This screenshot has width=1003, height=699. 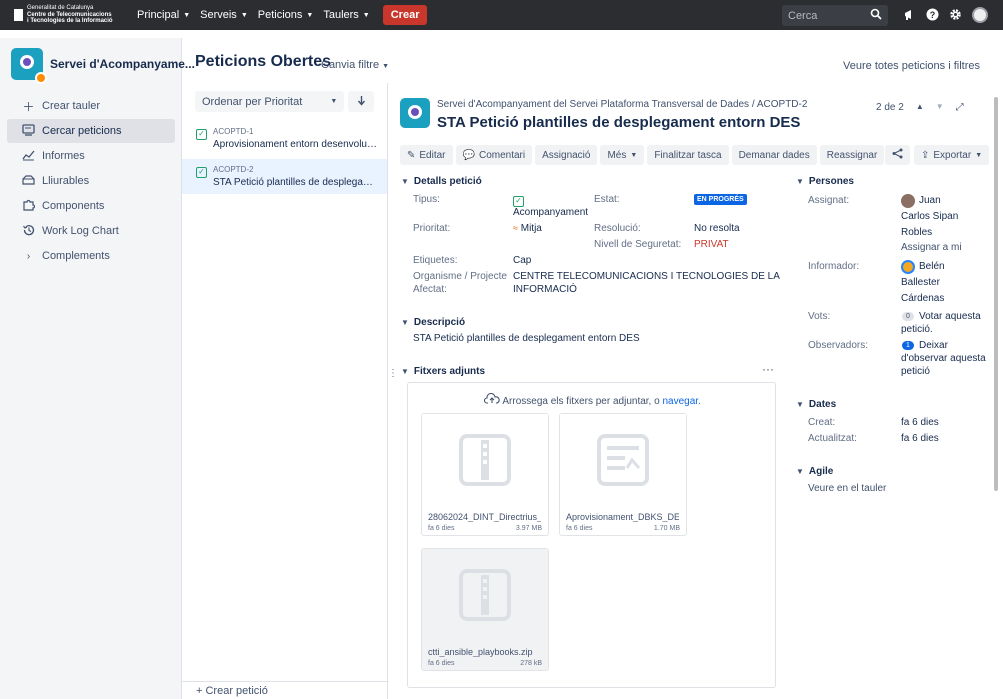 I want to click on pager: 2 de 2 ▲ ▼ ⤢, so click(x=920, y=107).